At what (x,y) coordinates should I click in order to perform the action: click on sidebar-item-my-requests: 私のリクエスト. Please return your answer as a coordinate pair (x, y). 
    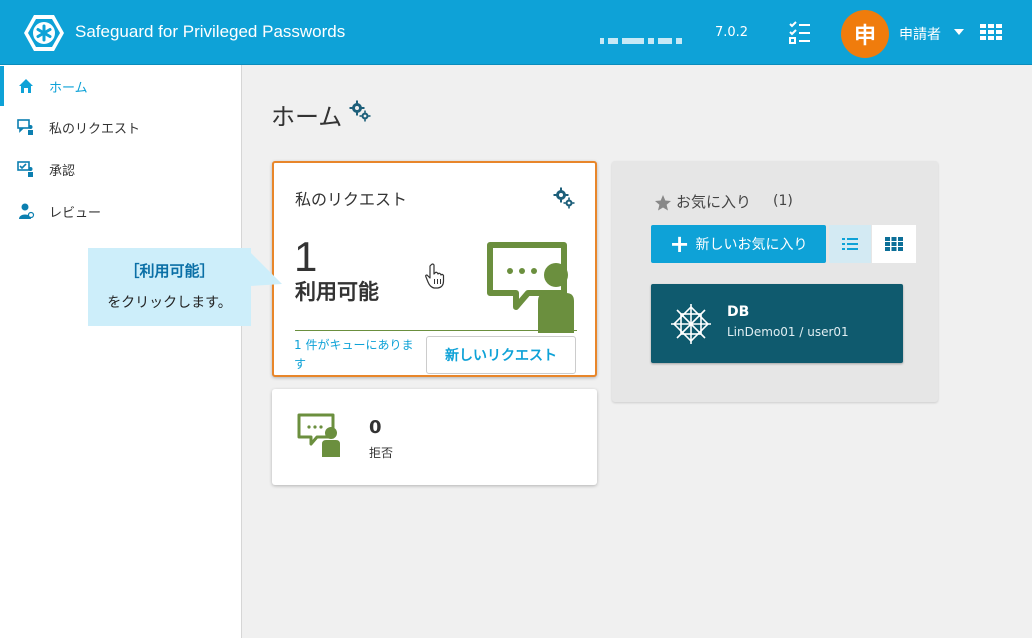
    Looking at the image, I should click on (120, 127).